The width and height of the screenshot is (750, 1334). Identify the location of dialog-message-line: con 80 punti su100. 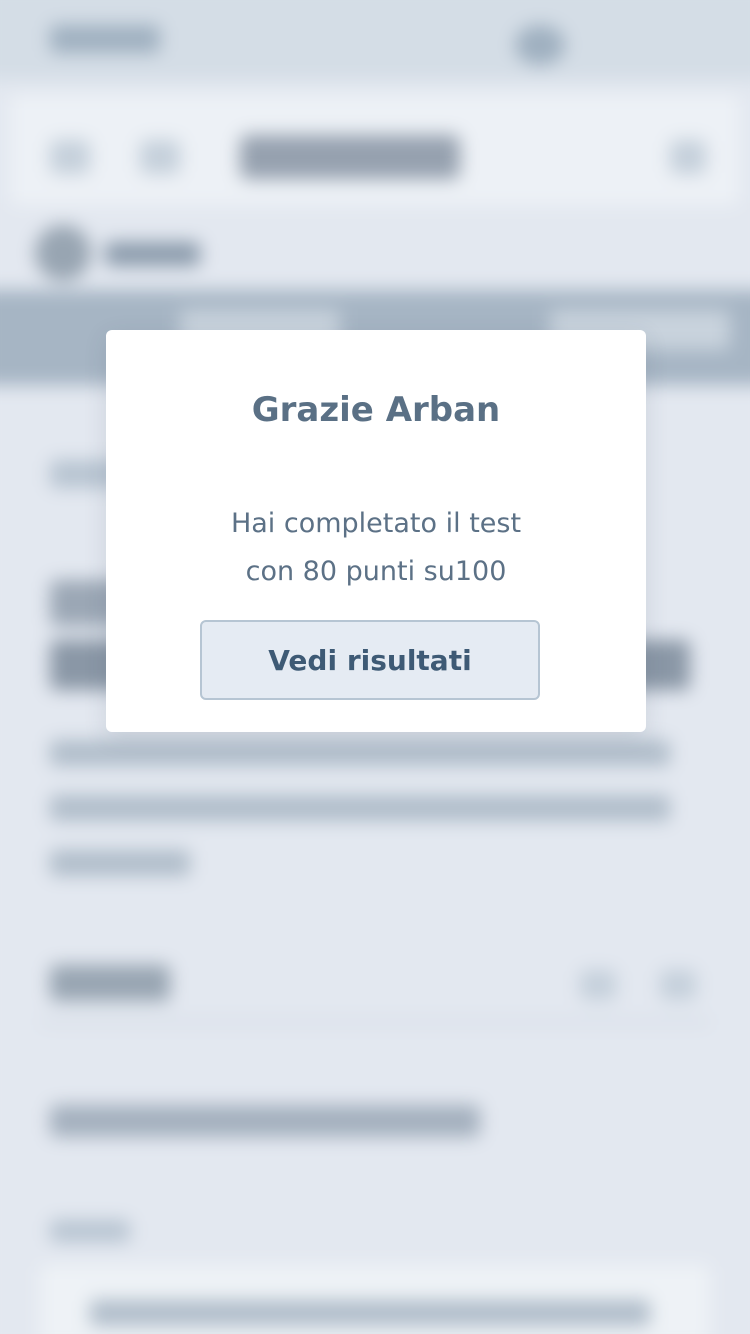
(376, 571).